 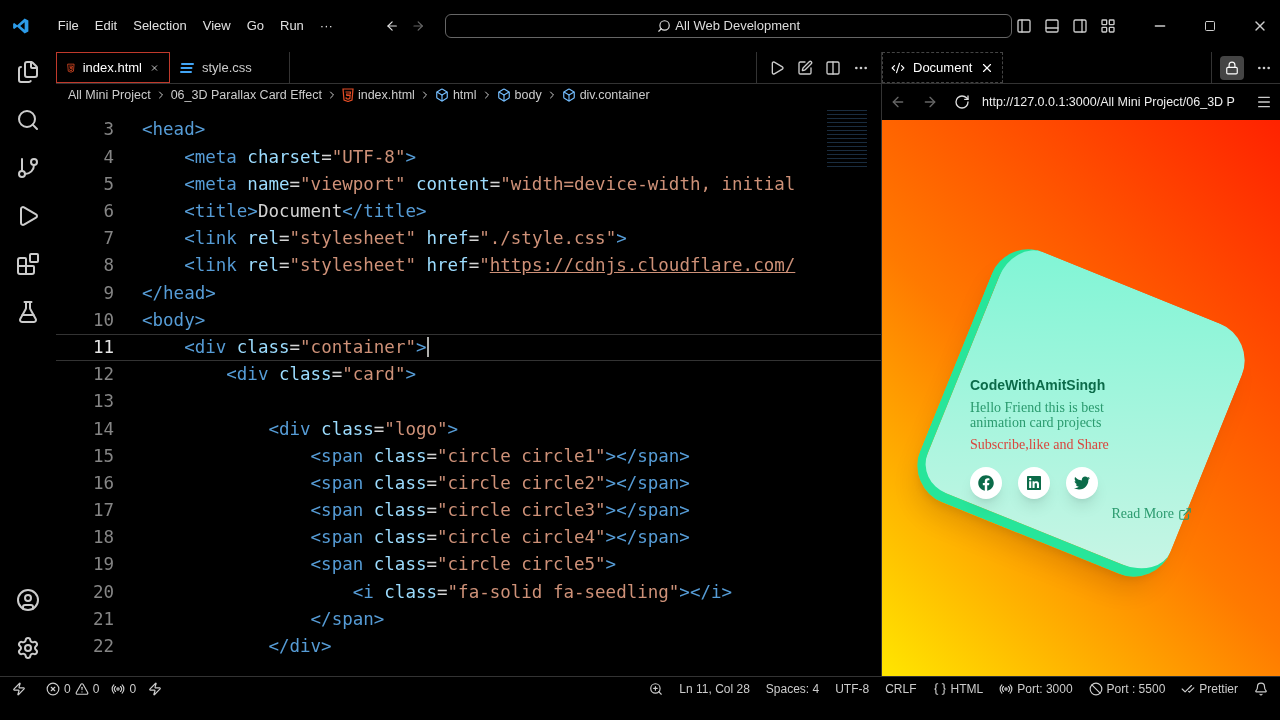 I want to click on error-count: 0, so click(x=67, y=688).